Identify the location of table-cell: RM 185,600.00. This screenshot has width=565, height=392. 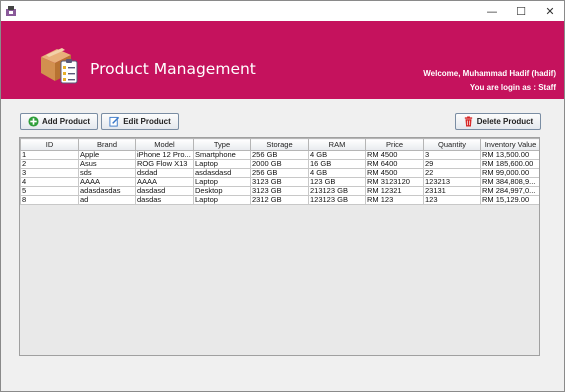
(509, 164).